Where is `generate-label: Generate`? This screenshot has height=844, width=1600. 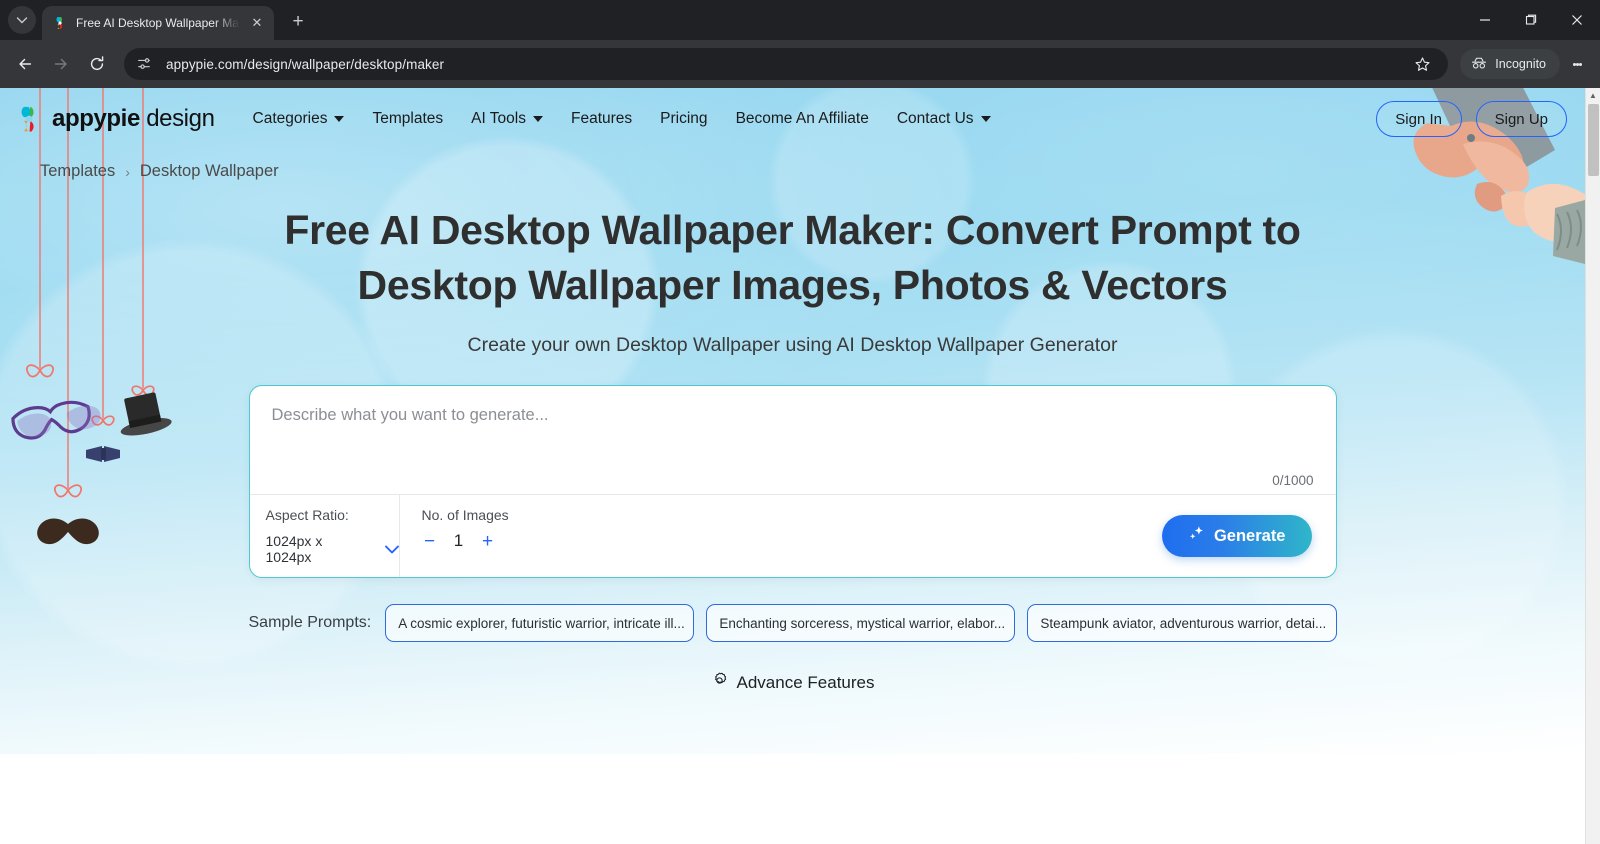
generate-label: Generate is located at coordinates (1249, 535).